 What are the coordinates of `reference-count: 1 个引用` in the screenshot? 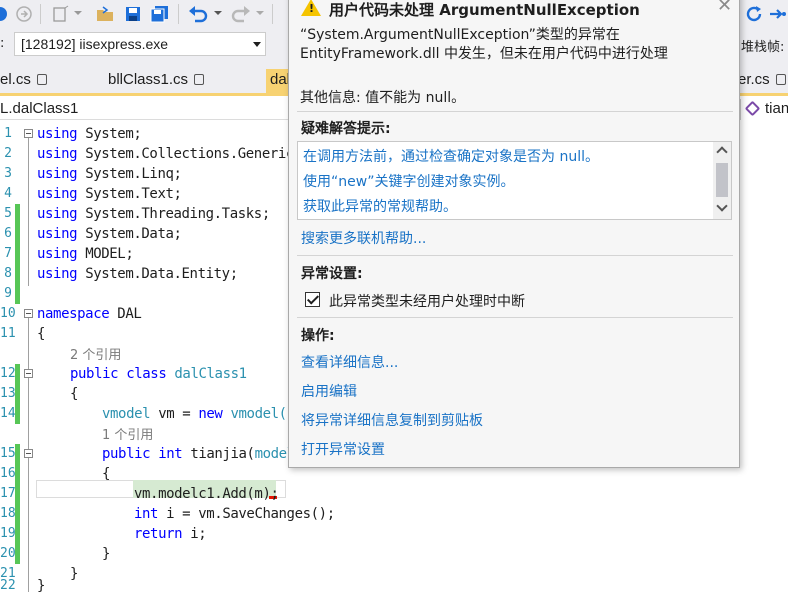 It's located at (127, 433).